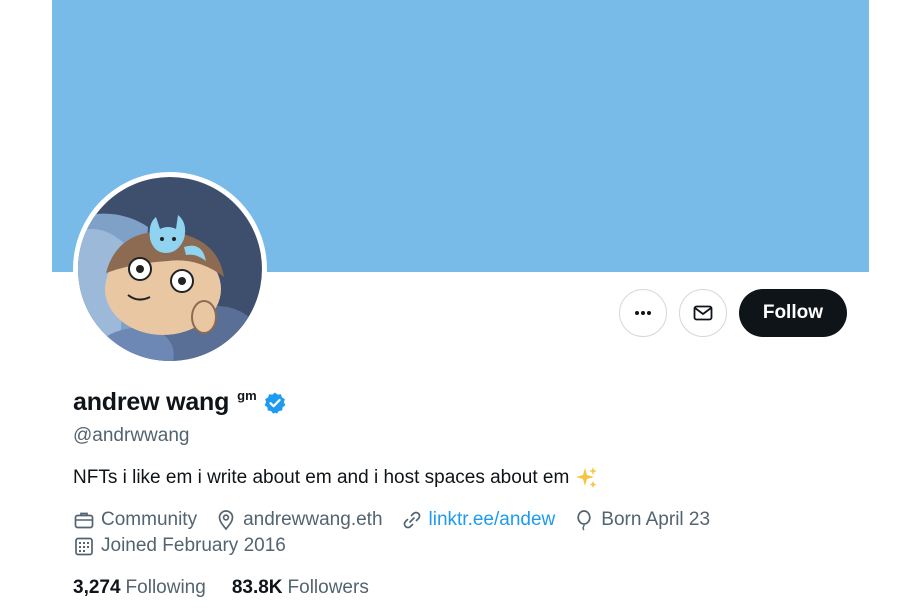 The image size is (921, 614). What do you see at coordinates (84, 546) in the screenshot?
I see `calendar-icon` at bounding box center [84, 546].